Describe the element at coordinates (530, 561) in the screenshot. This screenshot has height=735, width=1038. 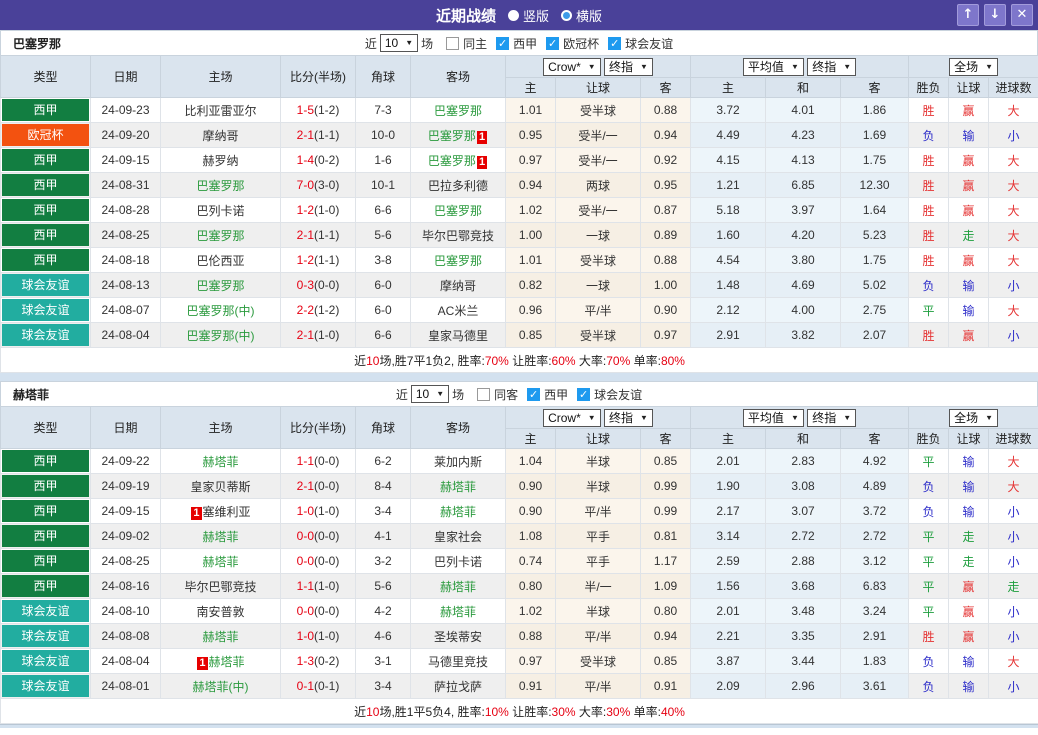
I see `crow-odds-0: 0.74` at that location.